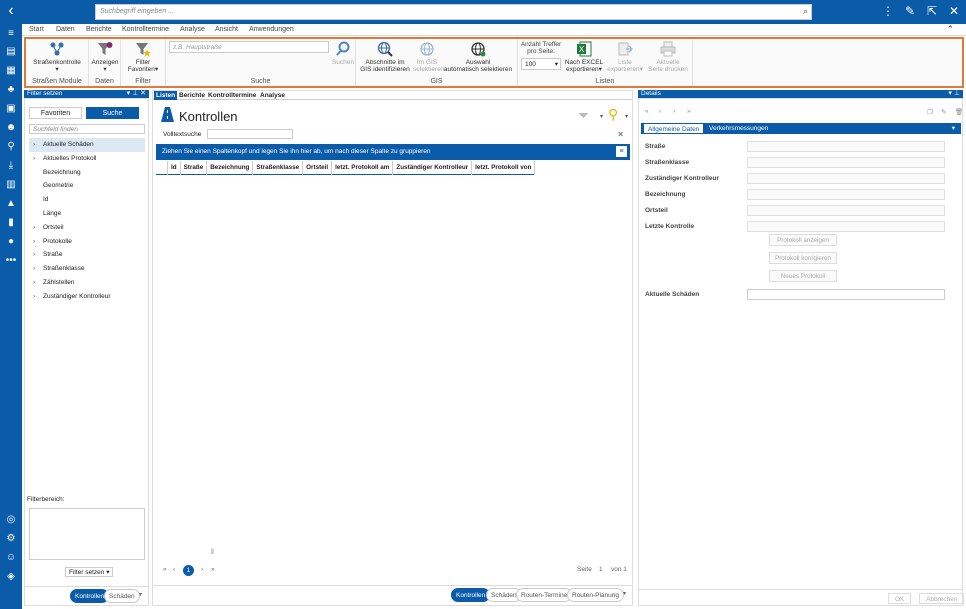 This screenshot has height=609, width=966. I want to click on menu-berichte: Berichte, so click(99, 29).